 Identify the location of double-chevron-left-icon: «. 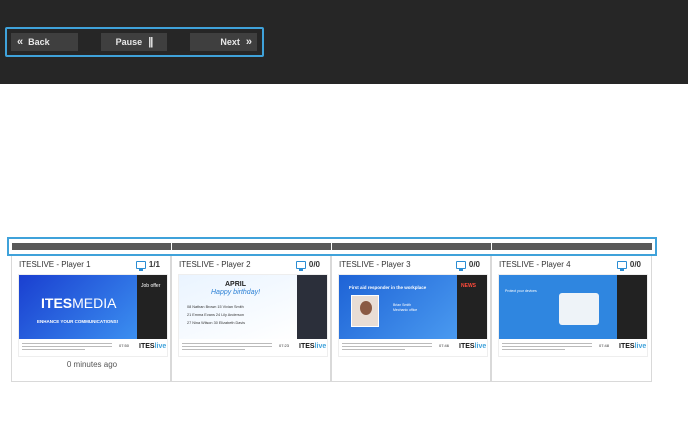
(20, 41).